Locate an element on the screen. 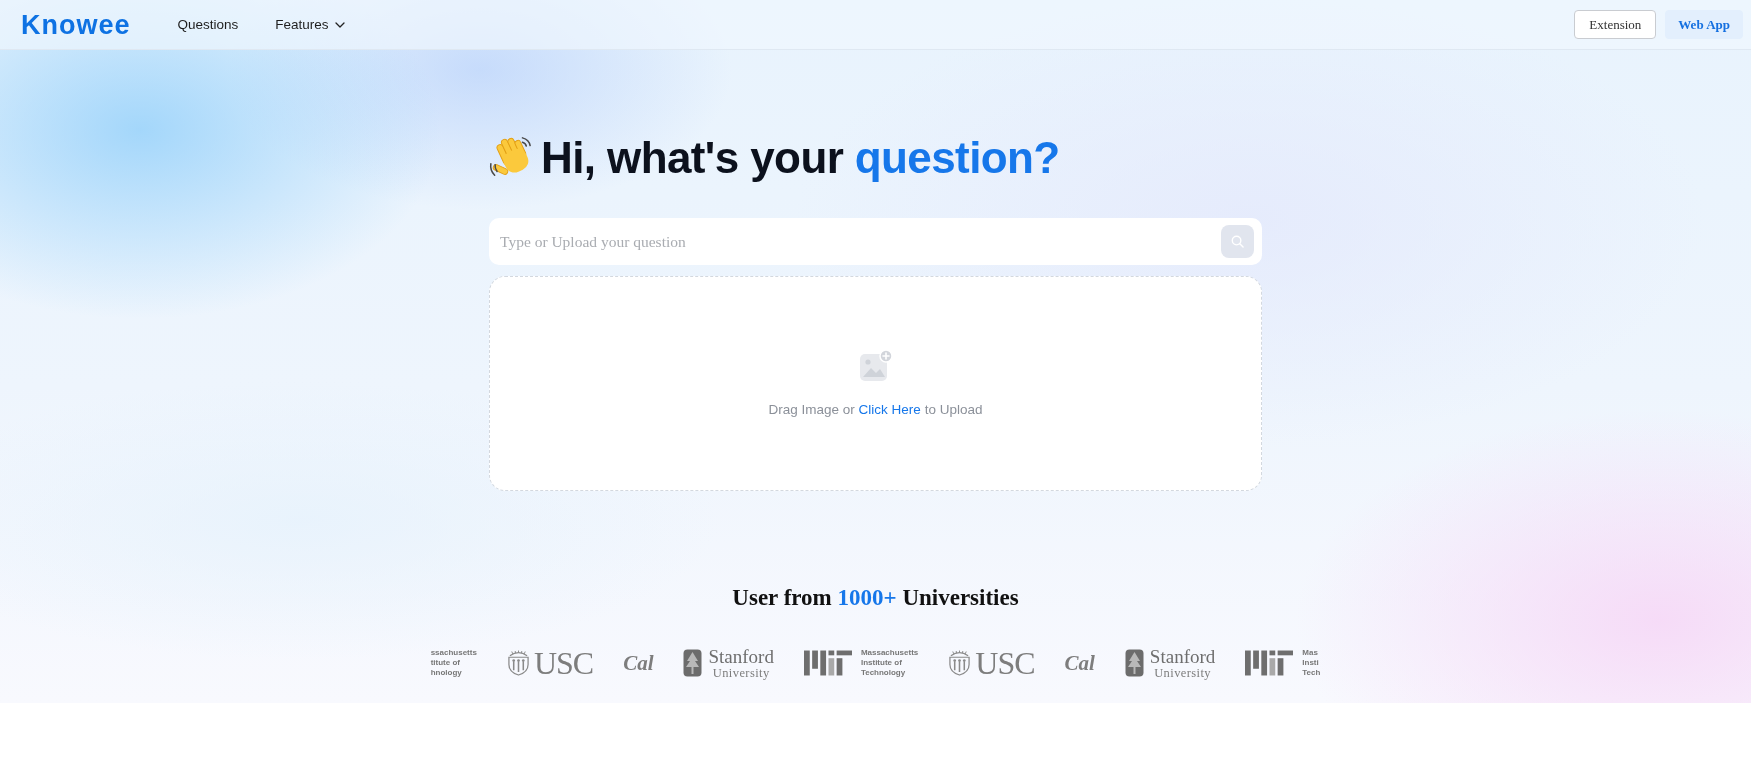 The width and height of the screenshot is (1751, 768). universities-heading: User from 1000+ Universities is located at coordinates (875, 598).